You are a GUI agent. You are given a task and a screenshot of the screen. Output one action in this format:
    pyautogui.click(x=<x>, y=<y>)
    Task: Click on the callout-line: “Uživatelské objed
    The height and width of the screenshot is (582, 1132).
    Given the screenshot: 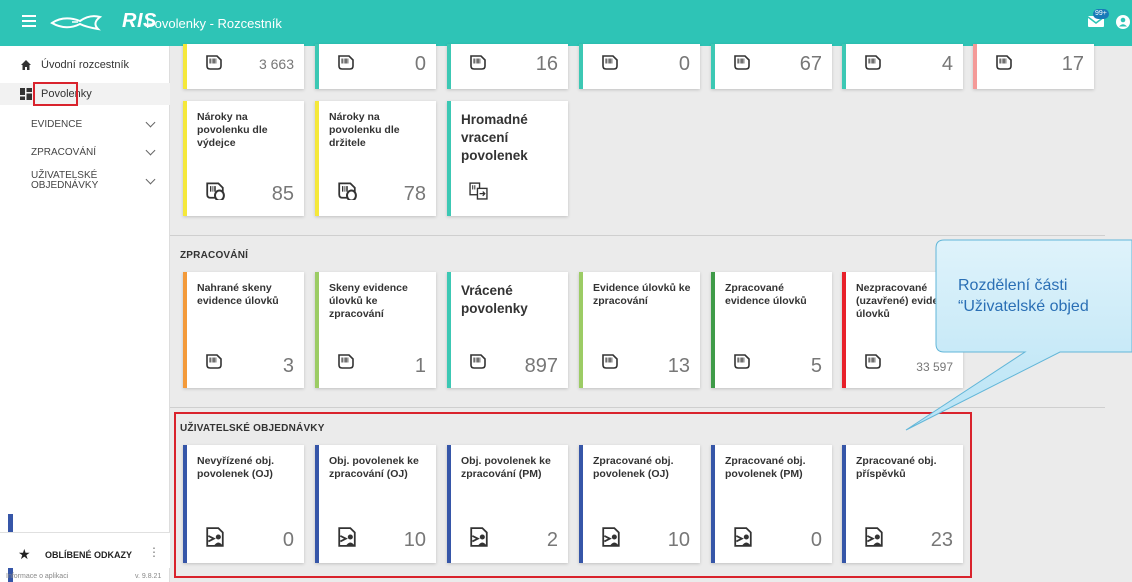 What is the action you would take?
    pyautogui.click(x=1023, y=306)
    